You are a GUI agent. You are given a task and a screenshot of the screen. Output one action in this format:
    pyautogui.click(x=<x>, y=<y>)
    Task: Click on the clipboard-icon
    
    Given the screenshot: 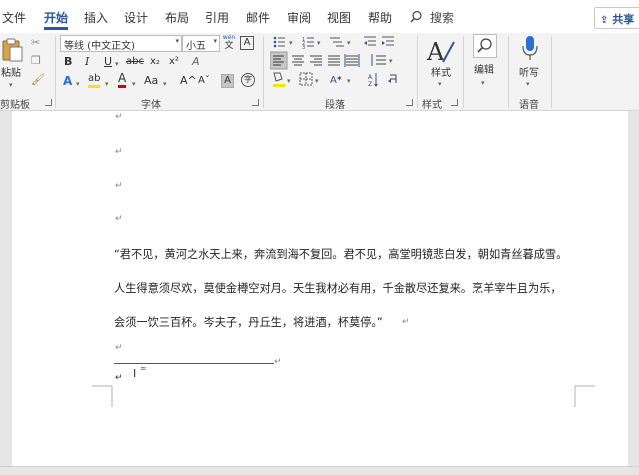 What is the action you would take?
    pyautogui.click(x=13, y=50)
    